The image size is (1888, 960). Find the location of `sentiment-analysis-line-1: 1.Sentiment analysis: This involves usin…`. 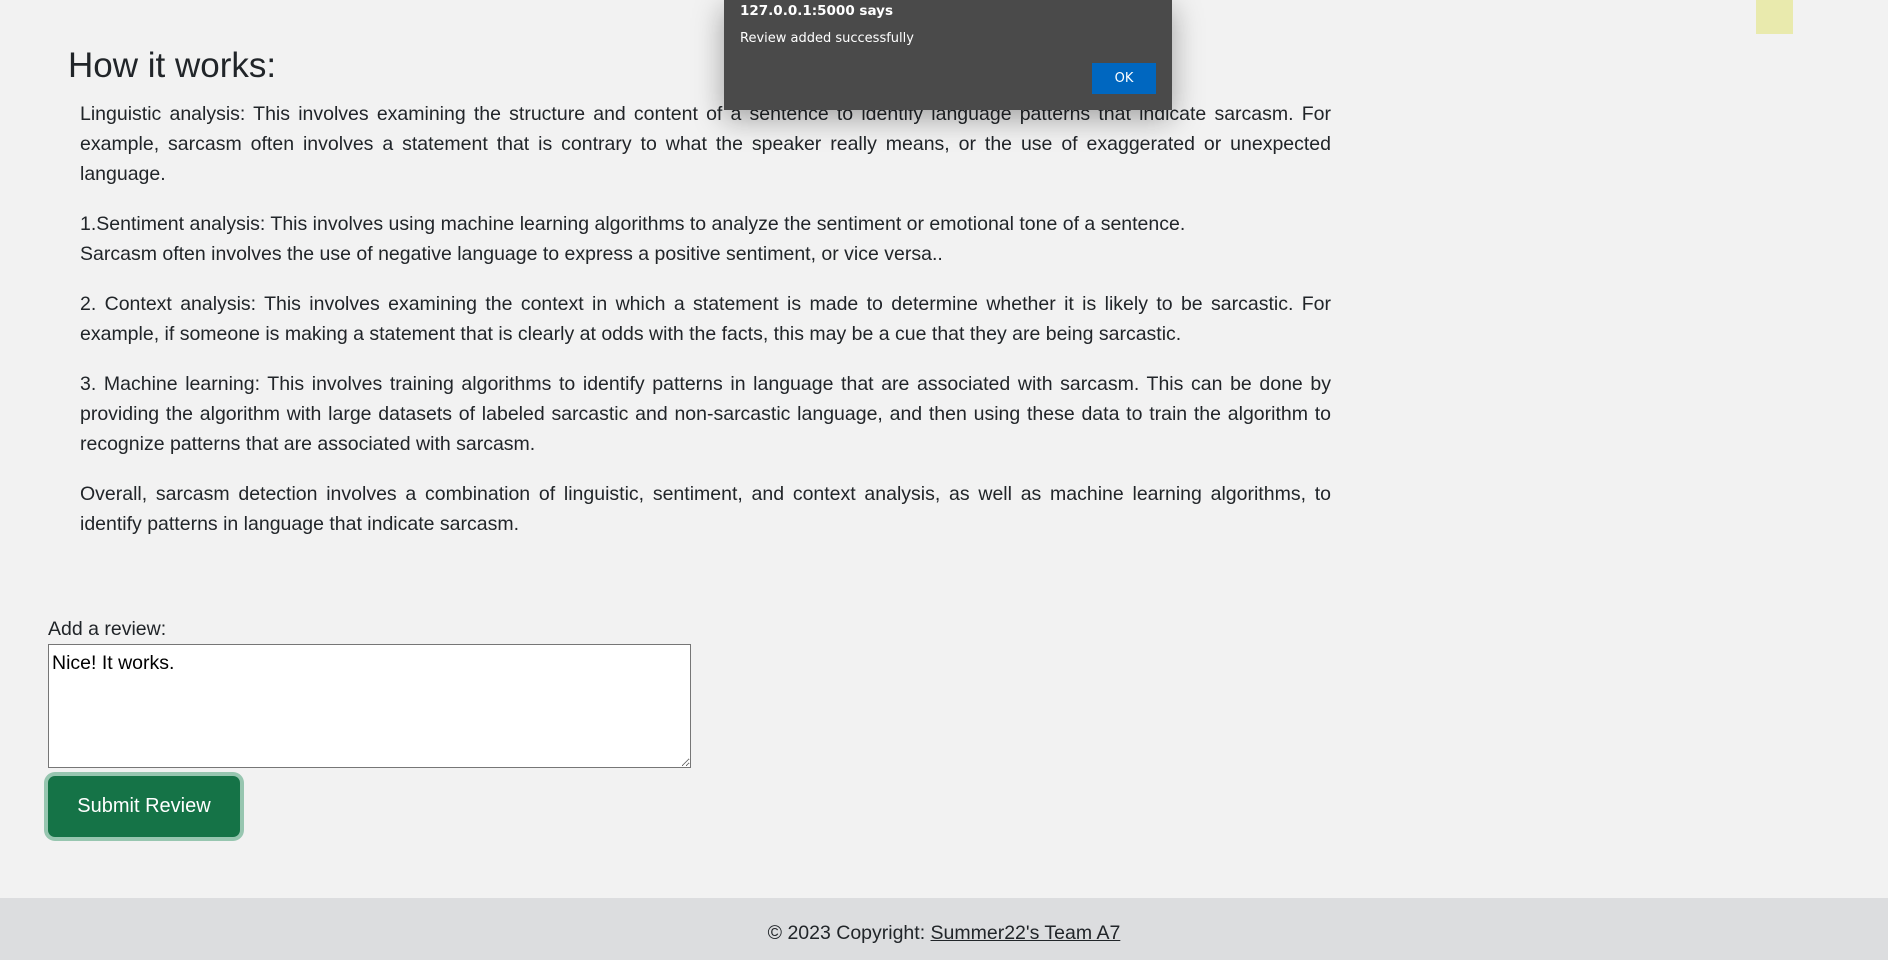

sentiment-analysis-line-1: 1.Sentiment analysis: This involves usin… is located at coordinates (633, 224).